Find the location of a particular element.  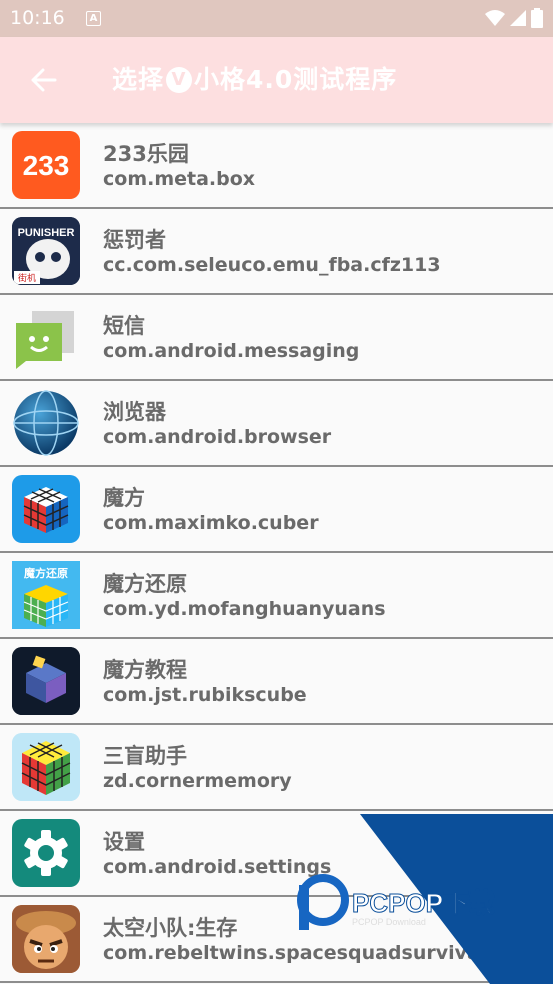

notification-icon: A is located at coordinates (93, 18).